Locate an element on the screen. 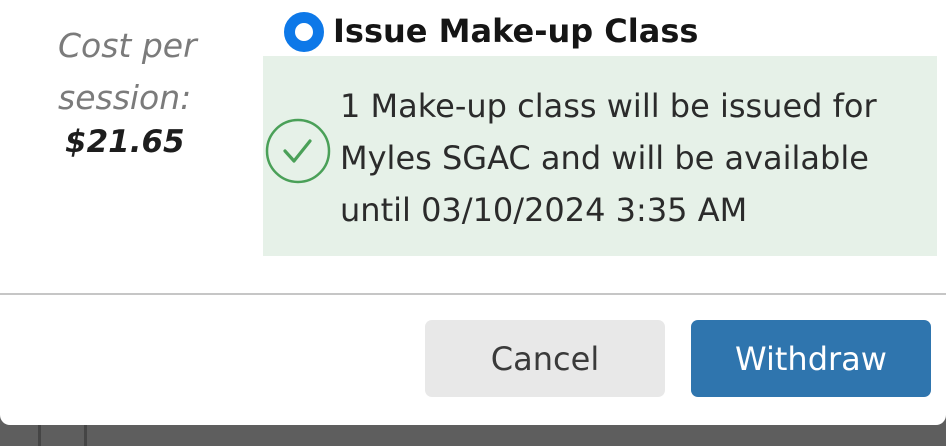 The width and height of the screenshot is (946, 446). cost-per-session: Cost per session: is located at coordinates (153, 72).